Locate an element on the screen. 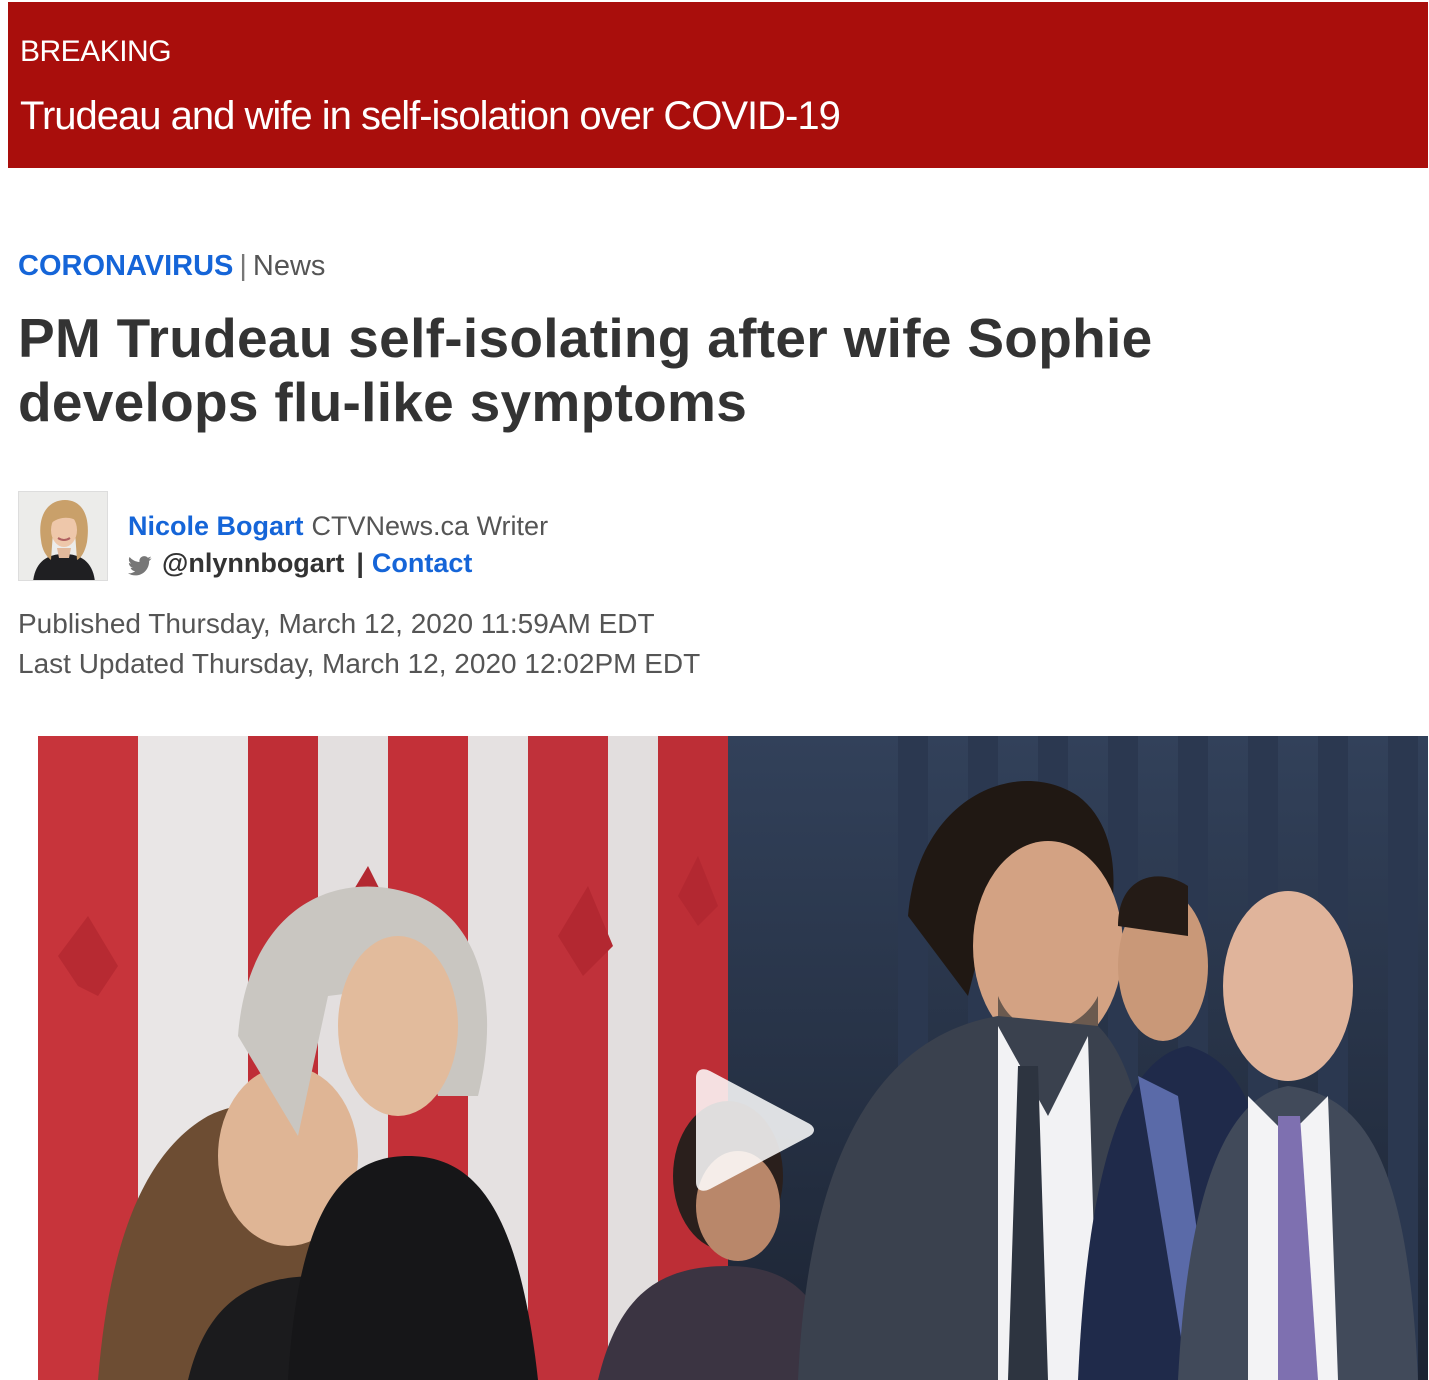 The width and height of the screenshot is (1429, 1380). author-social: @nlynnbogart | Contact is located at coordinates (300, 563).